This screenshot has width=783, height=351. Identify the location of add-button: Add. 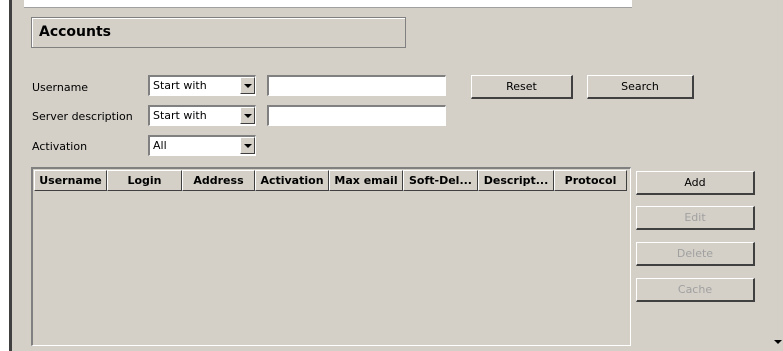
(695, 183).